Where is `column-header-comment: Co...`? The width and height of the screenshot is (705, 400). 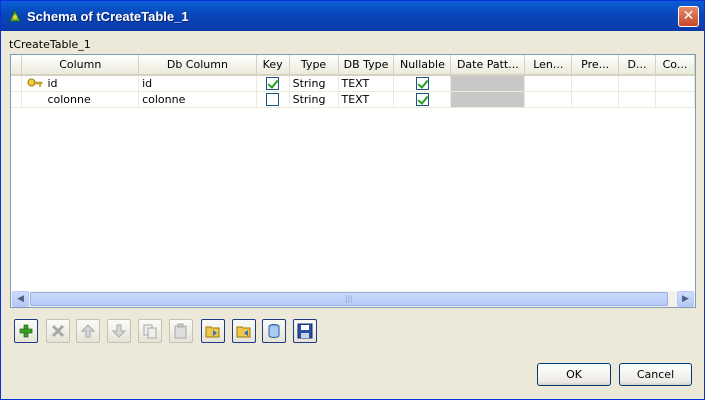
column-header-comment: Co... is located at coordinates (675, 65).